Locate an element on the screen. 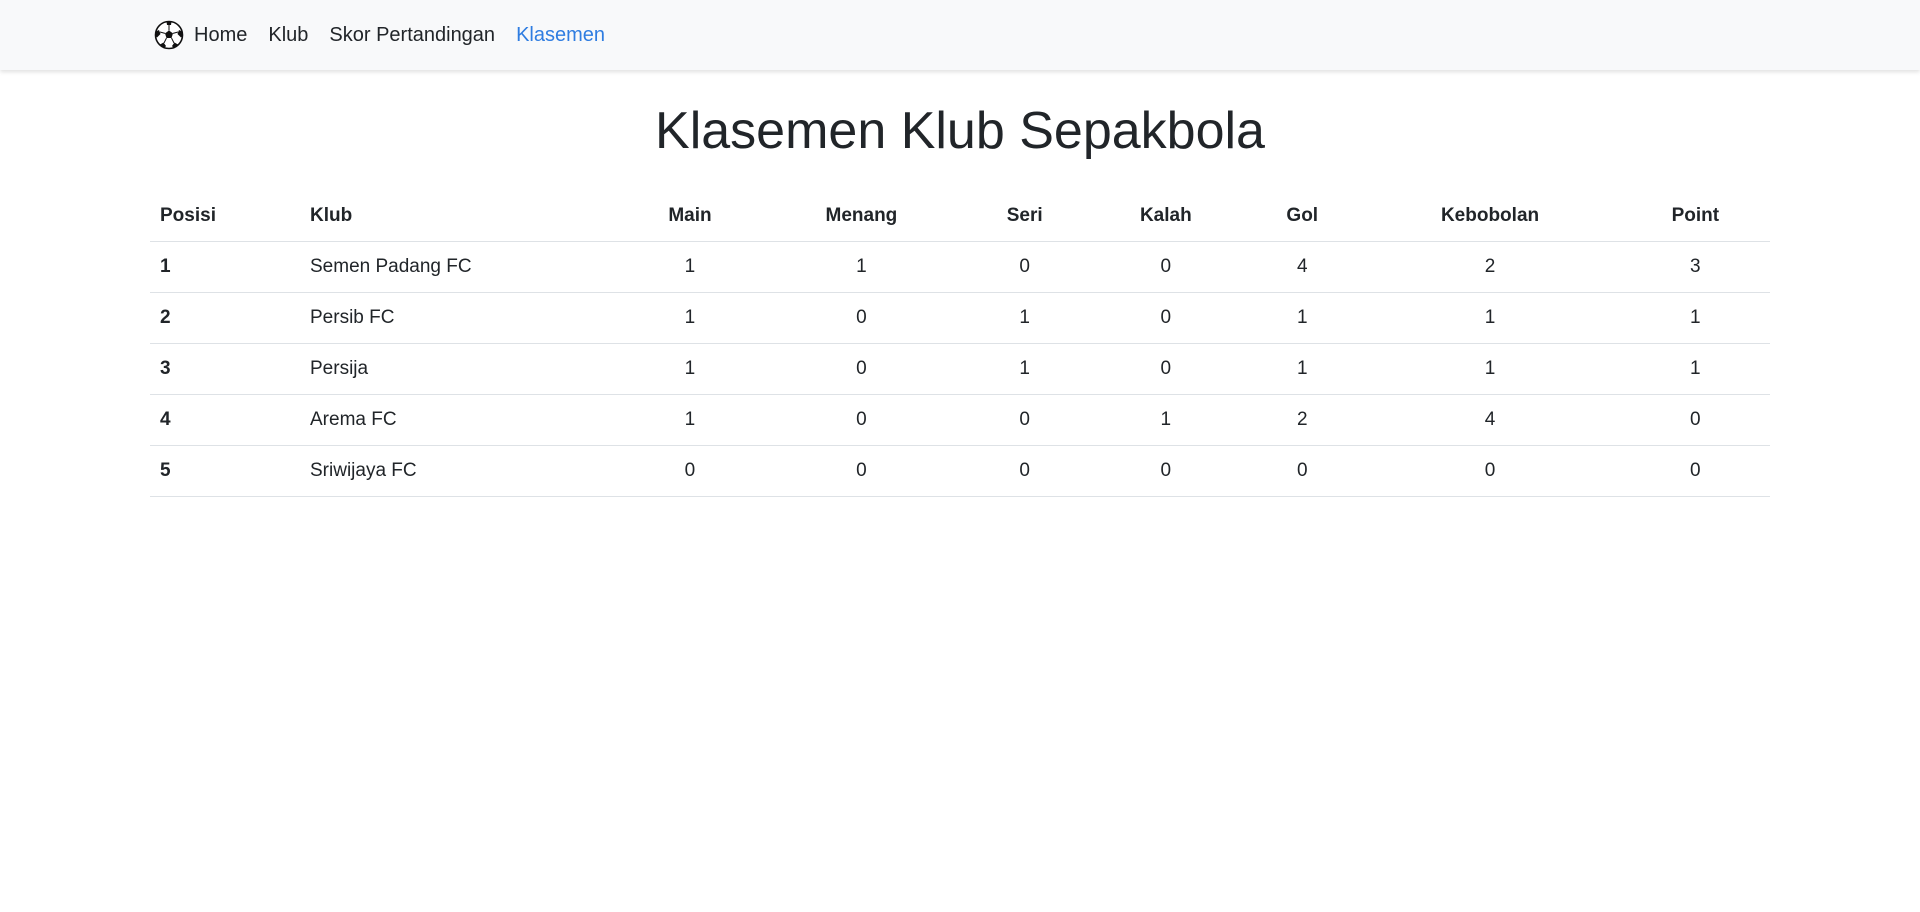  cell-gol: 4 is located at coordinates (1302, 267).